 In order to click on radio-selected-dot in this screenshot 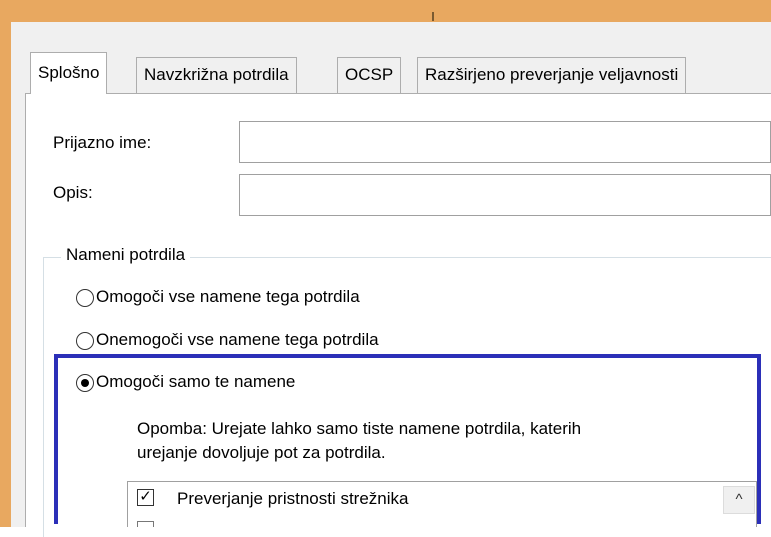, I will do `click(85, 383)`.